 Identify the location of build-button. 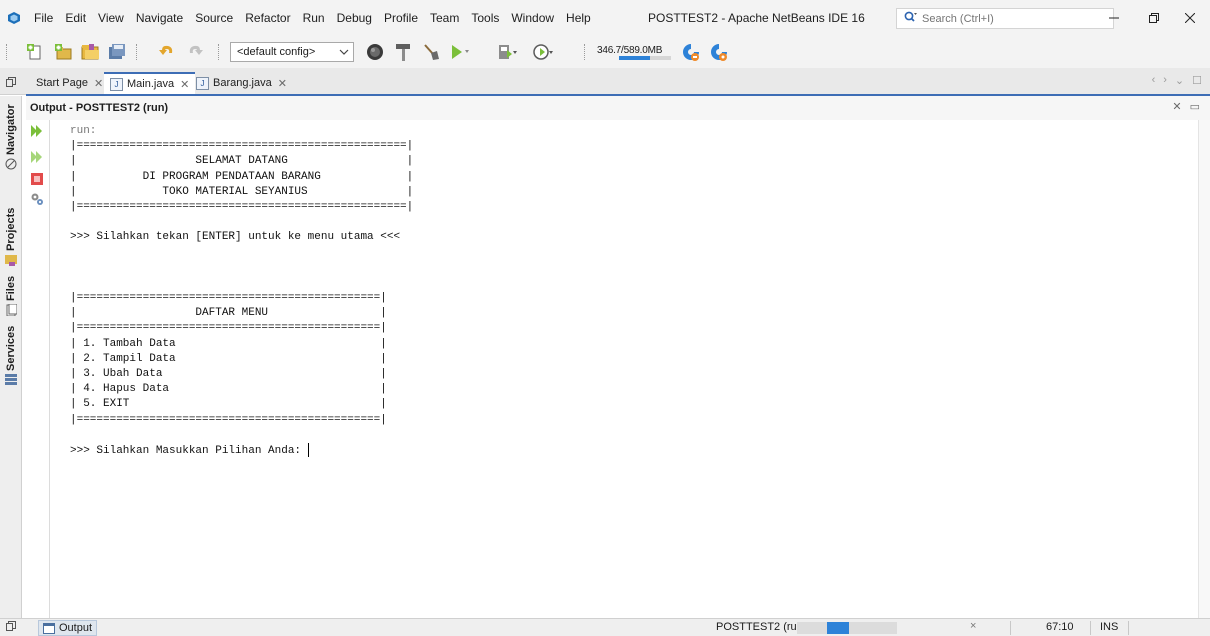
(431, 52).